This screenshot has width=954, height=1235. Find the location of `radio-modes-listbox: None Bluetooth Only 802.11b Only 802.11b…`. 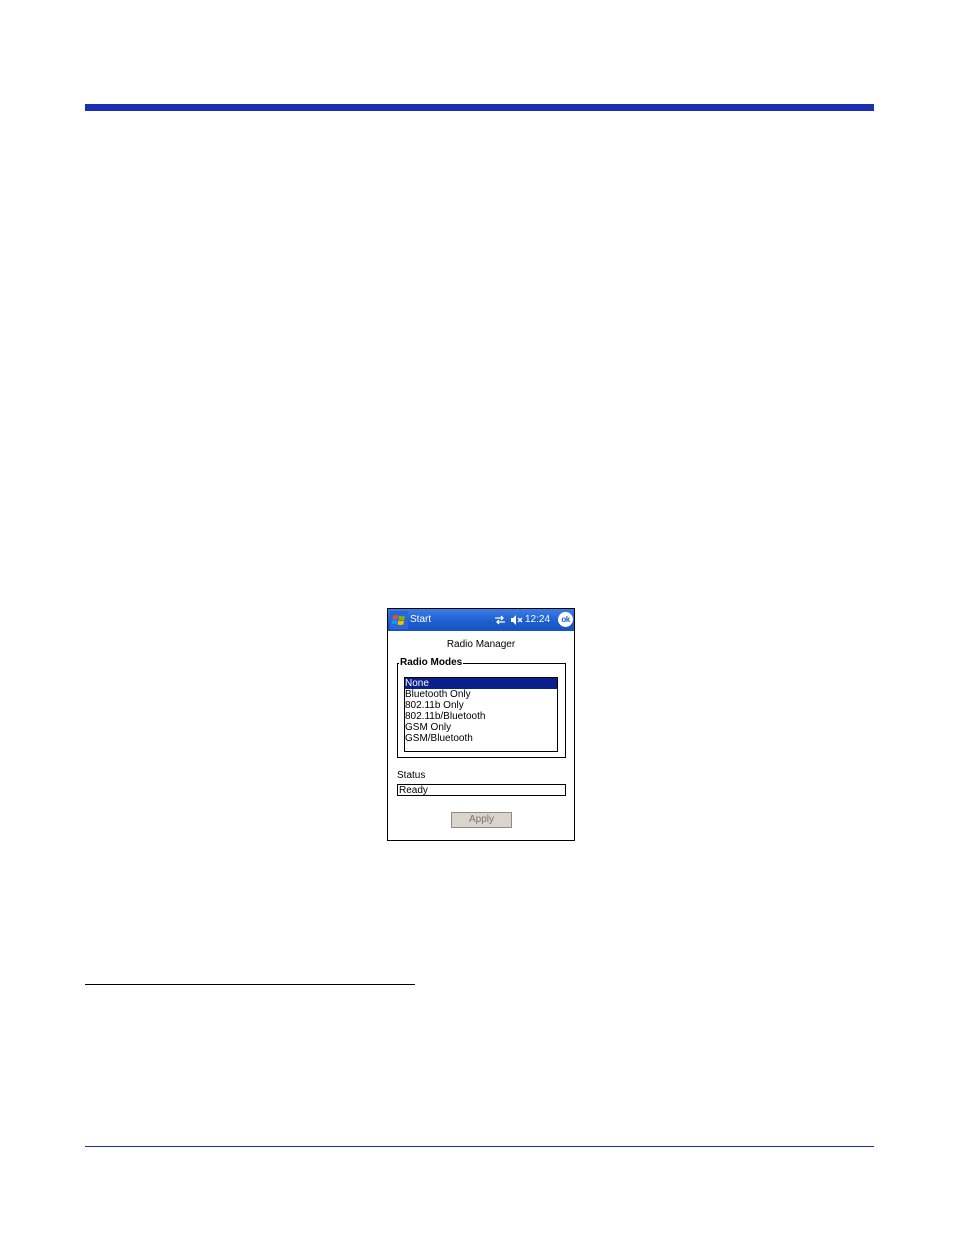

radio-modes-listbox: None Bluetooth Only 802.11b Only 802.11b… is located at coordinates (481, 714).